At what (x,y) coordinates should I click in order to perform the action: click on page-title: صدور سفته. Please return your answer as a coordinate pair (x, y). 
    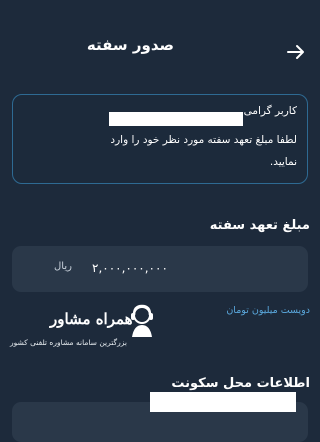
    Looking at the image, I should click on (130, 45).